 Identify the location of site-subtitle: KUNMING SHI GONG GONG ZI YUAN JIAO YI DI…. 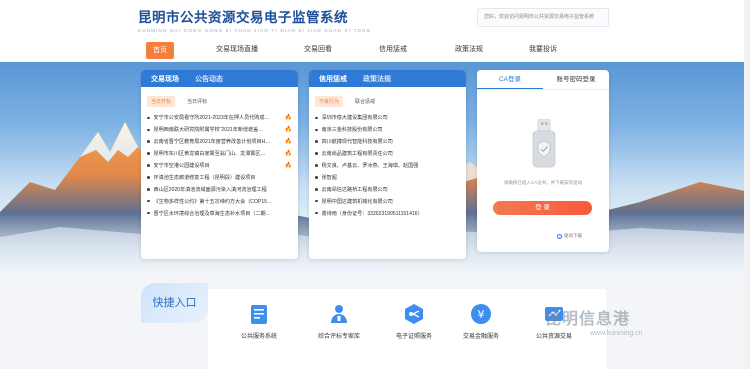
(255, 30).